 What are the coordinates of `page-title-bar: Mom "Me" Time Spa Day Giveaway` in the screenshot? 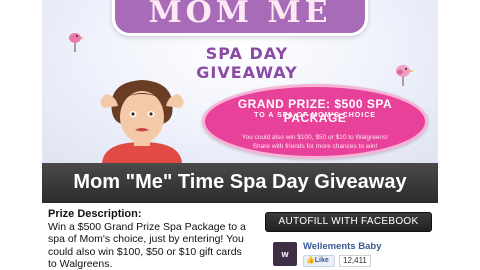 It's located at (240, 183).